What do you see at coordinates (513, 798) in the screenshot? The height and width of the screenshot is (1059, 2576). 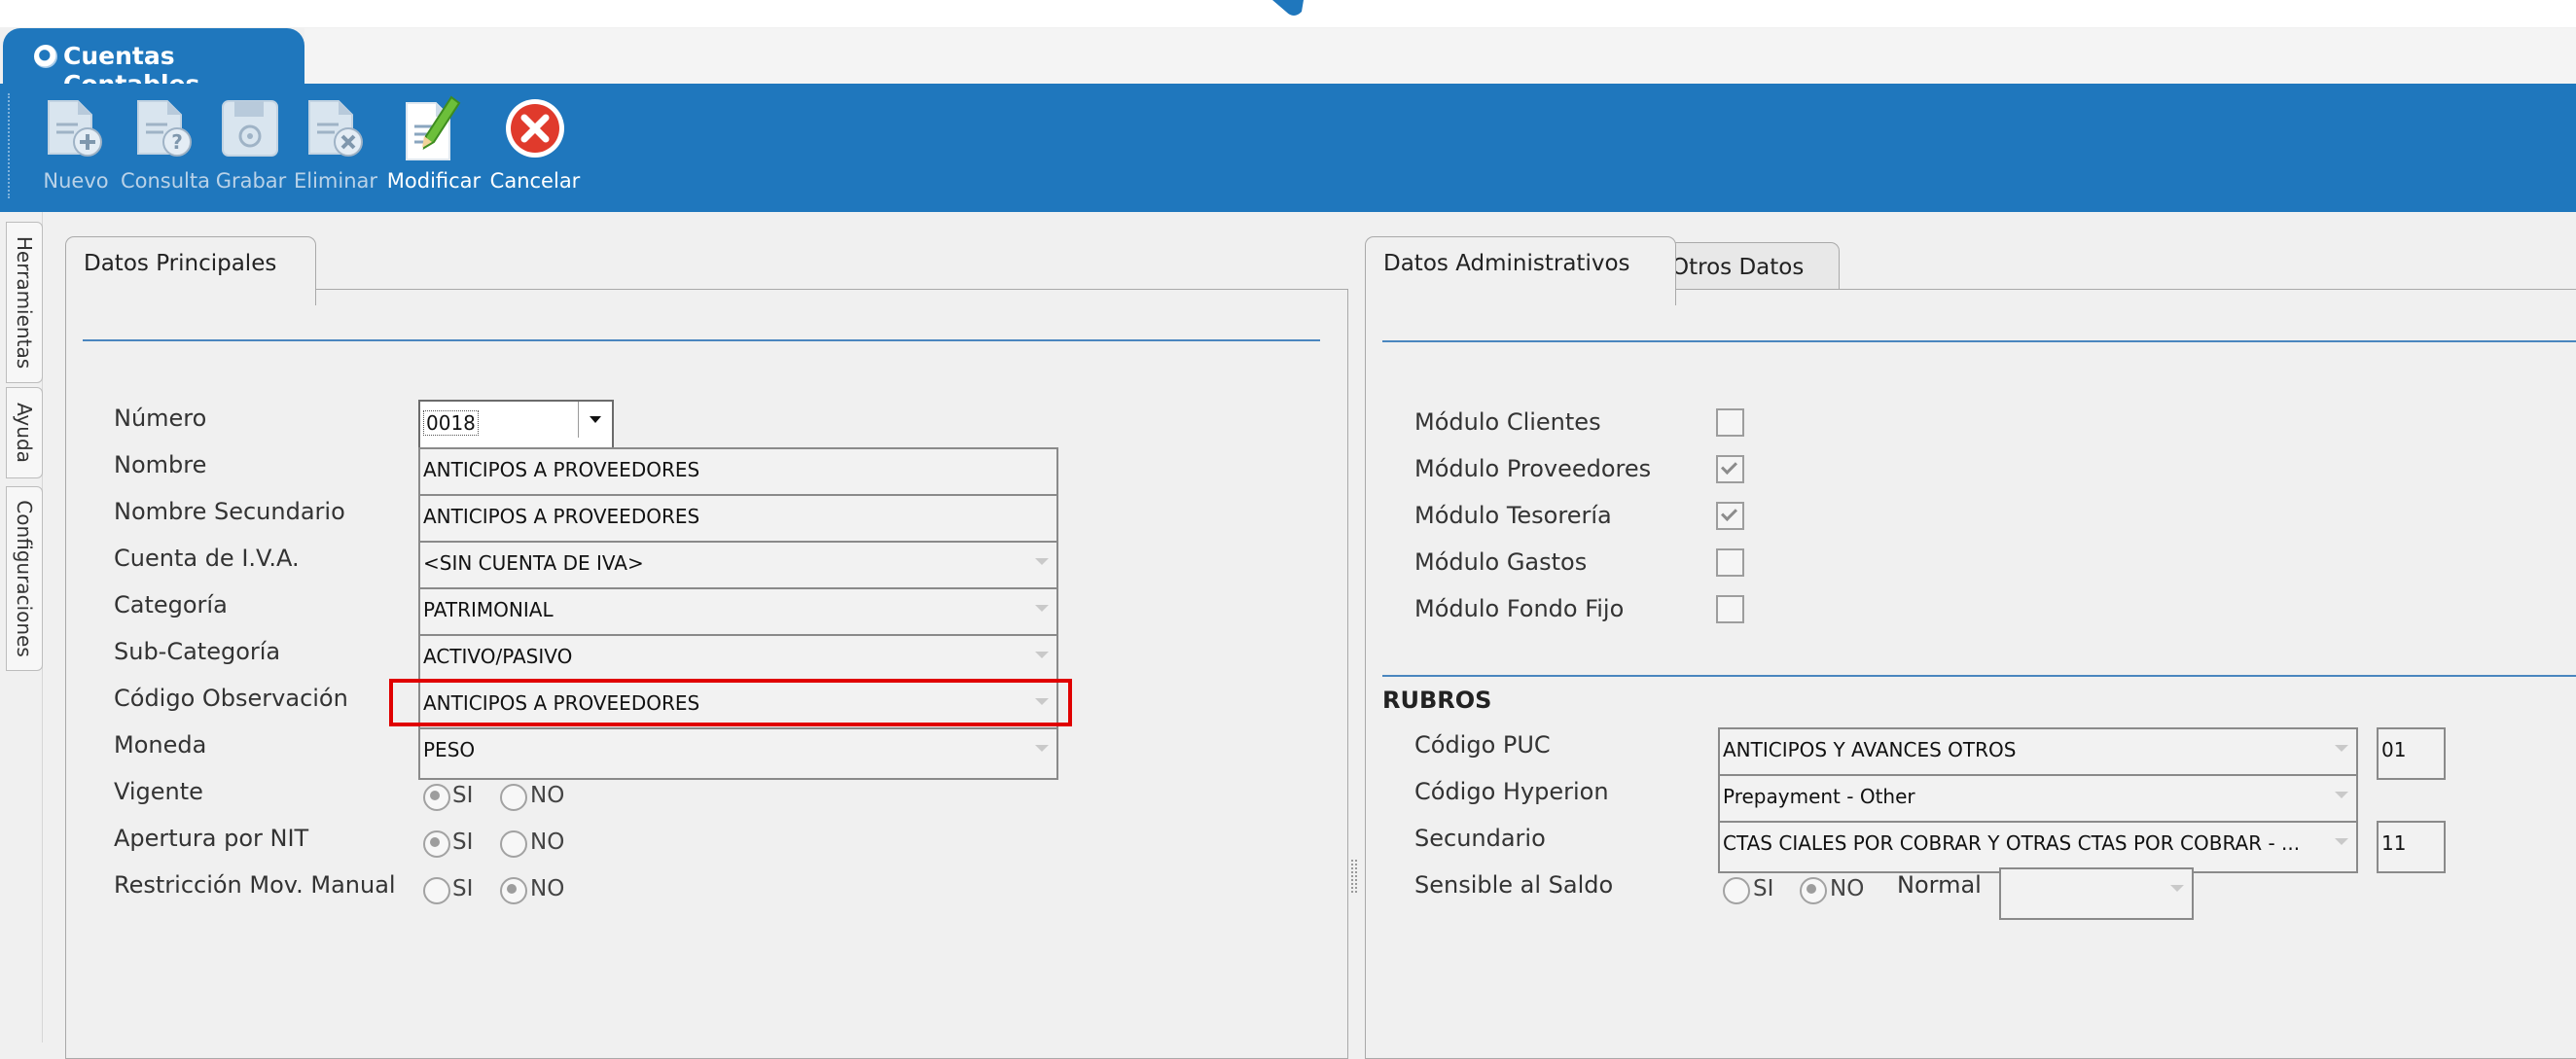 I see `vigente-no-radio` at bounding box center [513, 798].